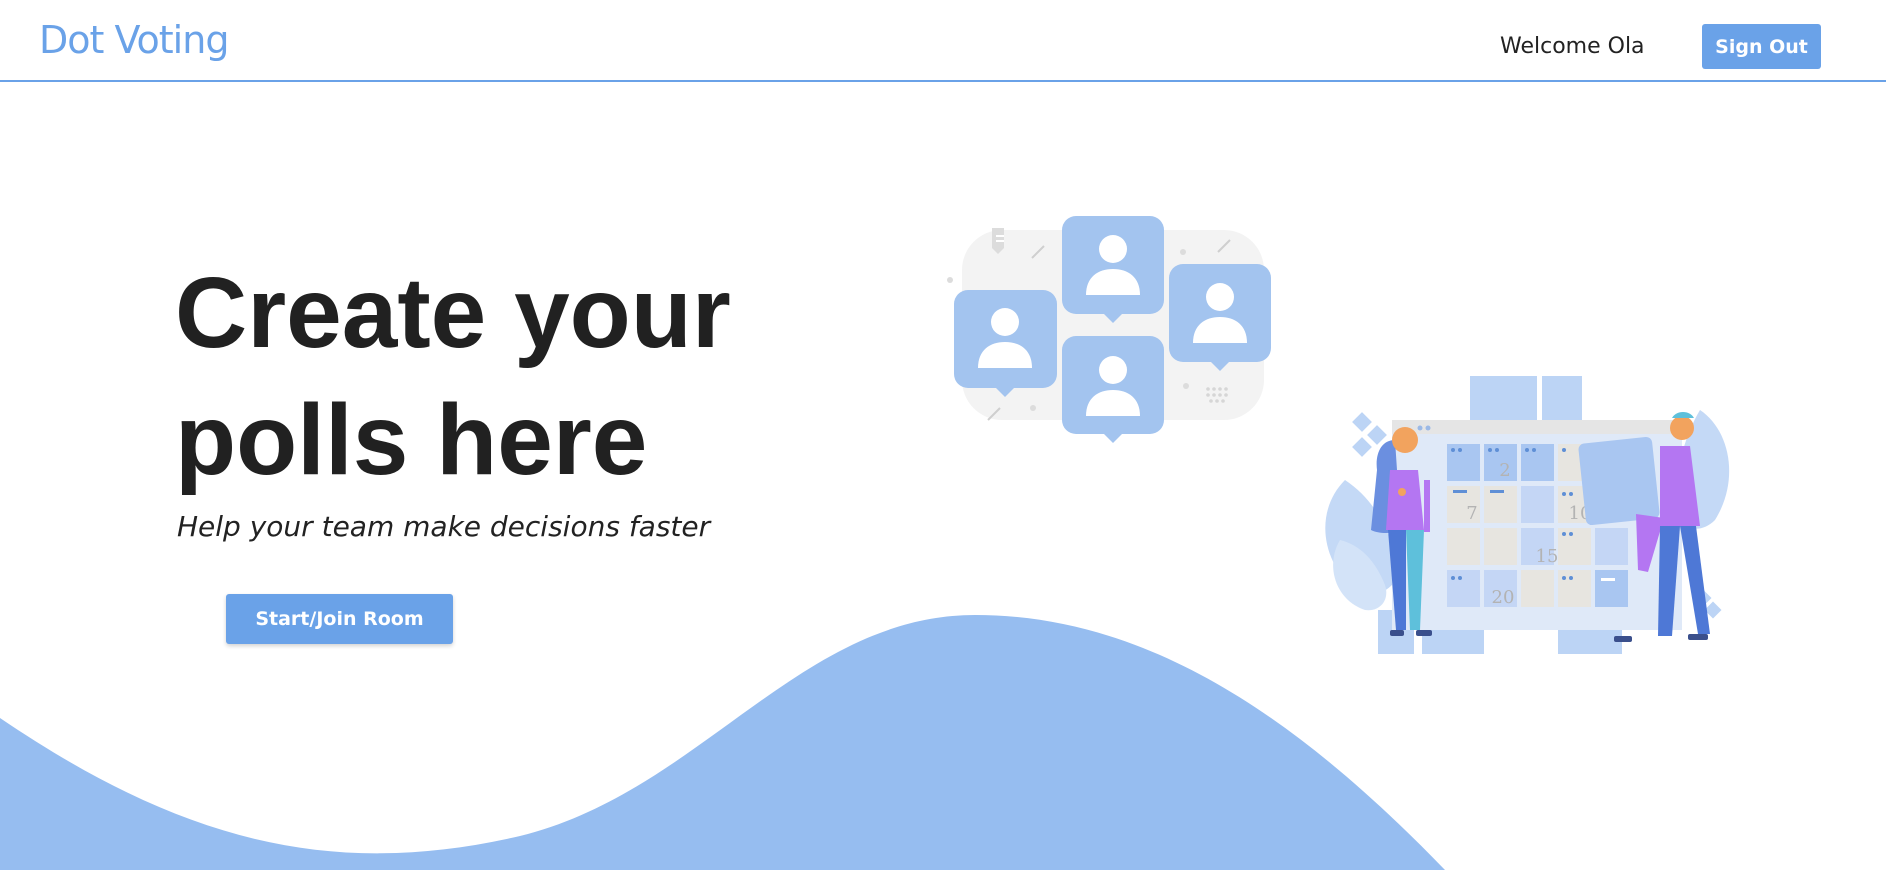 The width and height of the screenshot is (1886, 870). What do you see at coordinates (1471, 513) in the screenshot?
I see `calendar-date-label: 7` at bounding box center [1471, 513].